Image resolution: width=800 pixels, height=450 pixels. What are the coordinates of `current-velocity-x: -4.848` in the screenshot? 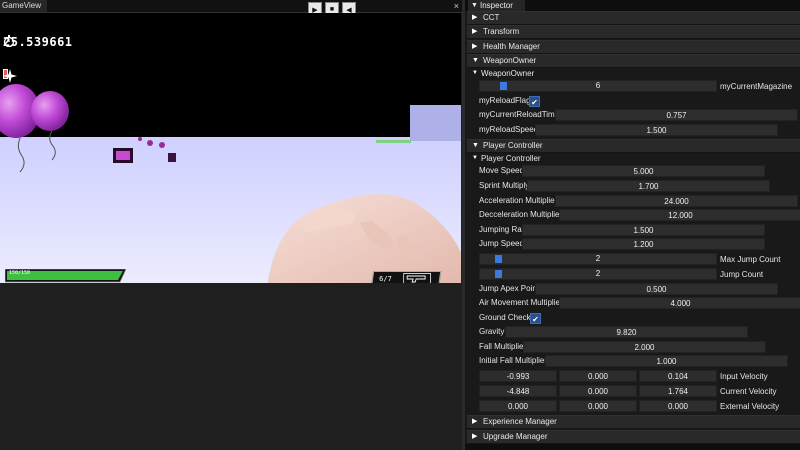 It's located at (518, 391).